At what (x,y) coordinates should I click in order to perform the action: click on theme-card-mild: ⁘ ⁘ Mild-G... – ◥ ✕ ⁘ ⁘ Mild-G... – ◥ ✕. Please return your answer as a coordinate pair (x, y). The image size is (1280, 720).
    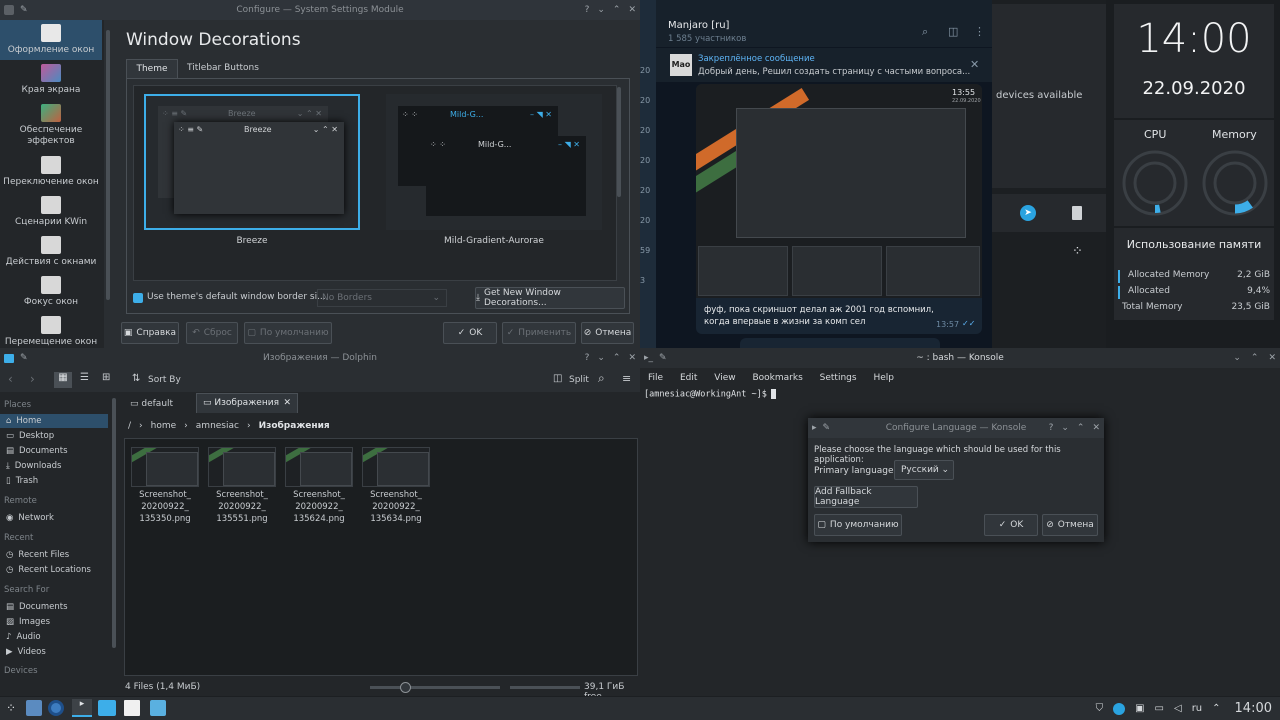
    Looking at the image, I should click on (494, 162).